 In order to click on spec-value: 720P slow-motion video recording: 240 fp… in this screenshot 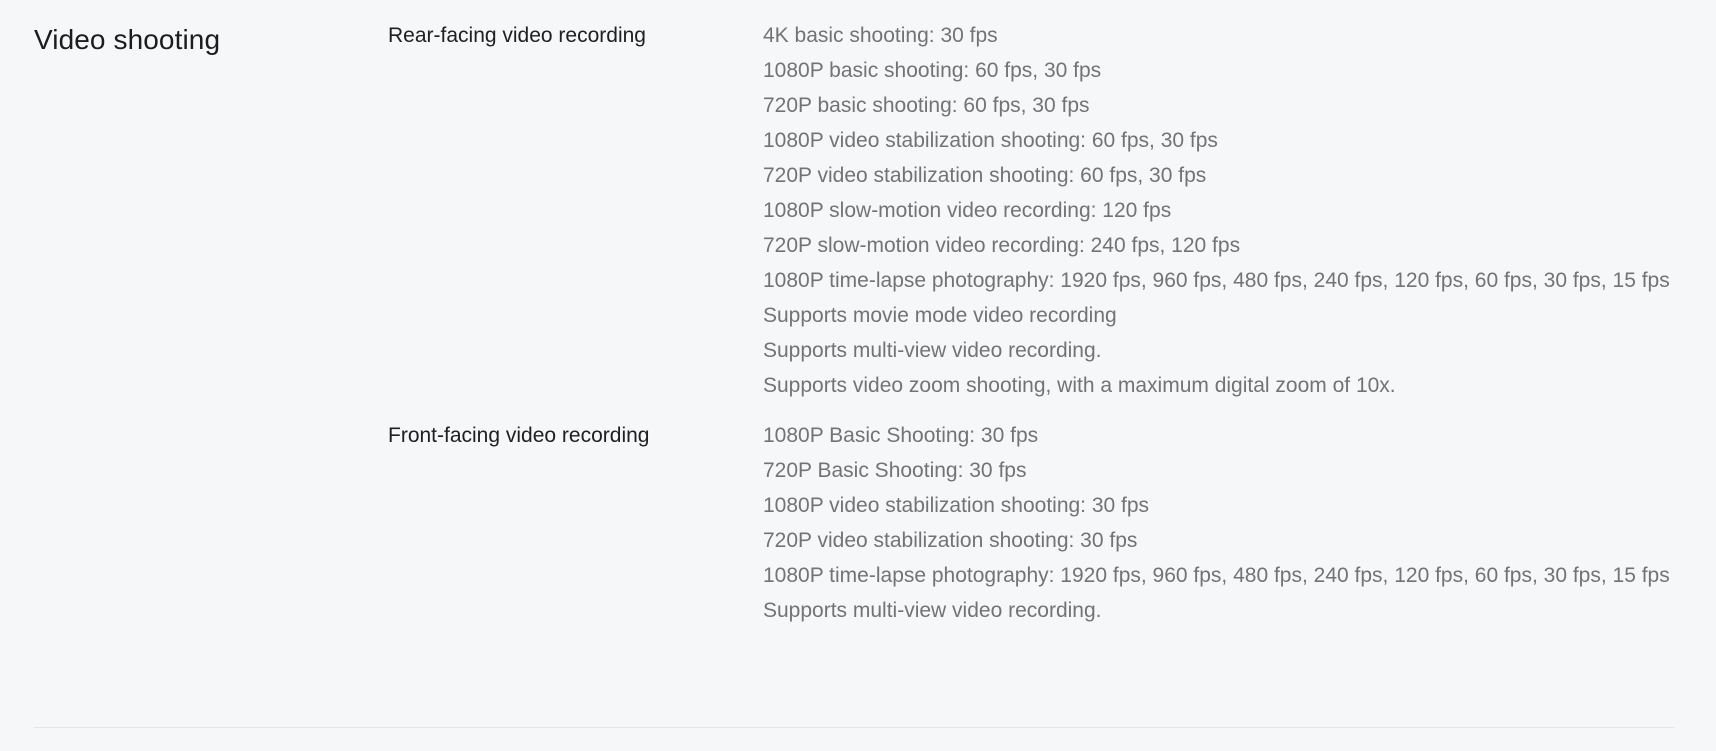, I will do `click(1002, 245)`.